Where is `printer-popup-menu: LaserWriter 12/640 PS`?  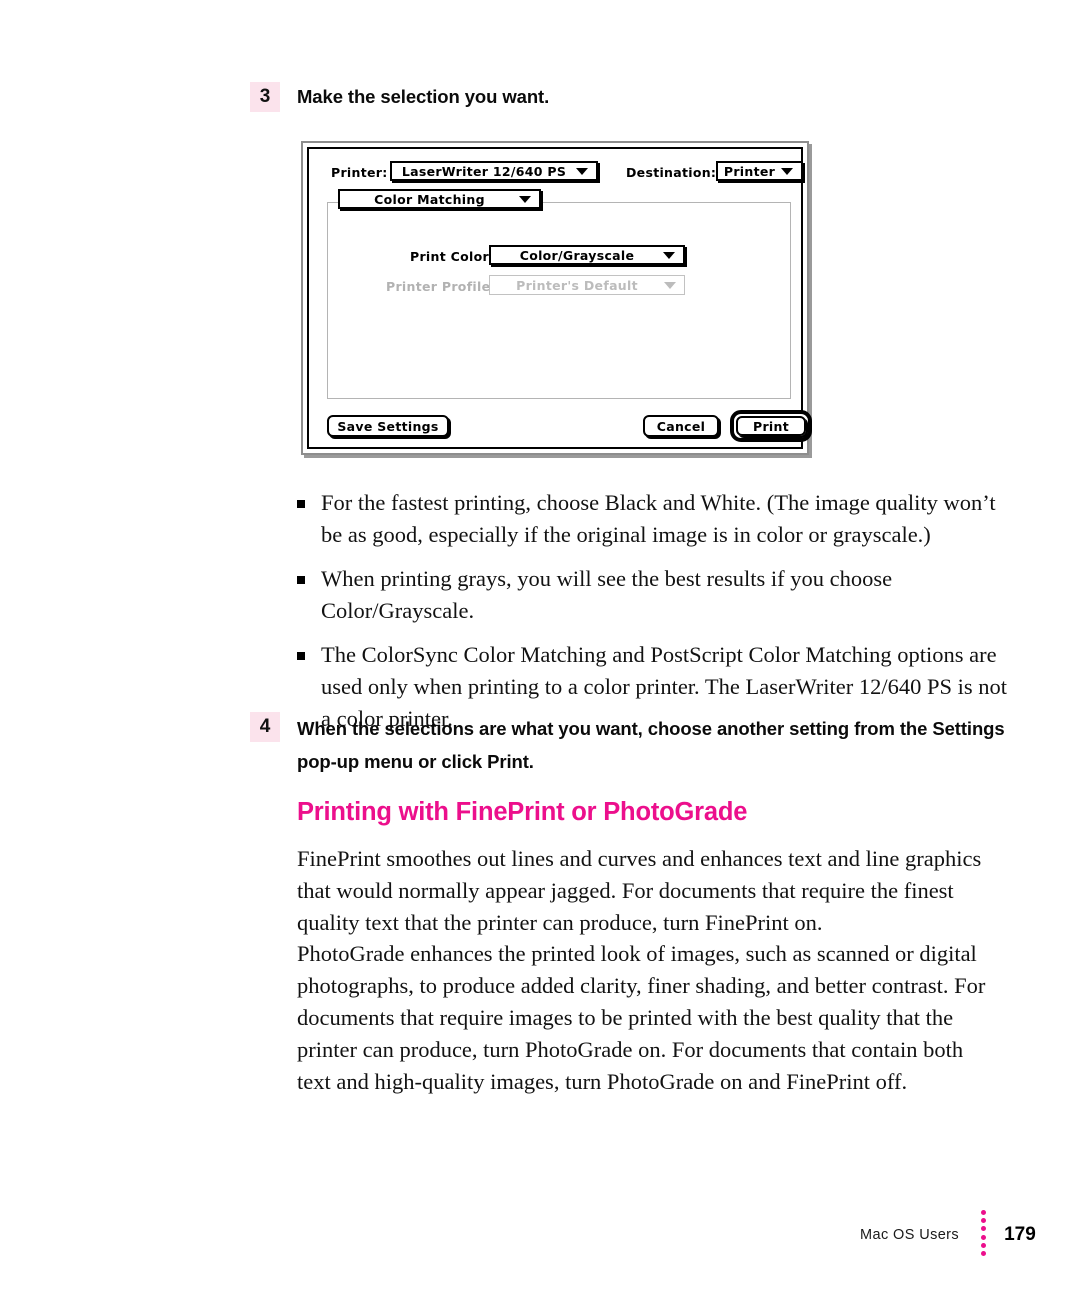
printer-popup-menu: LaserWriter 12/640 PS is located at coordinates (494, 171).